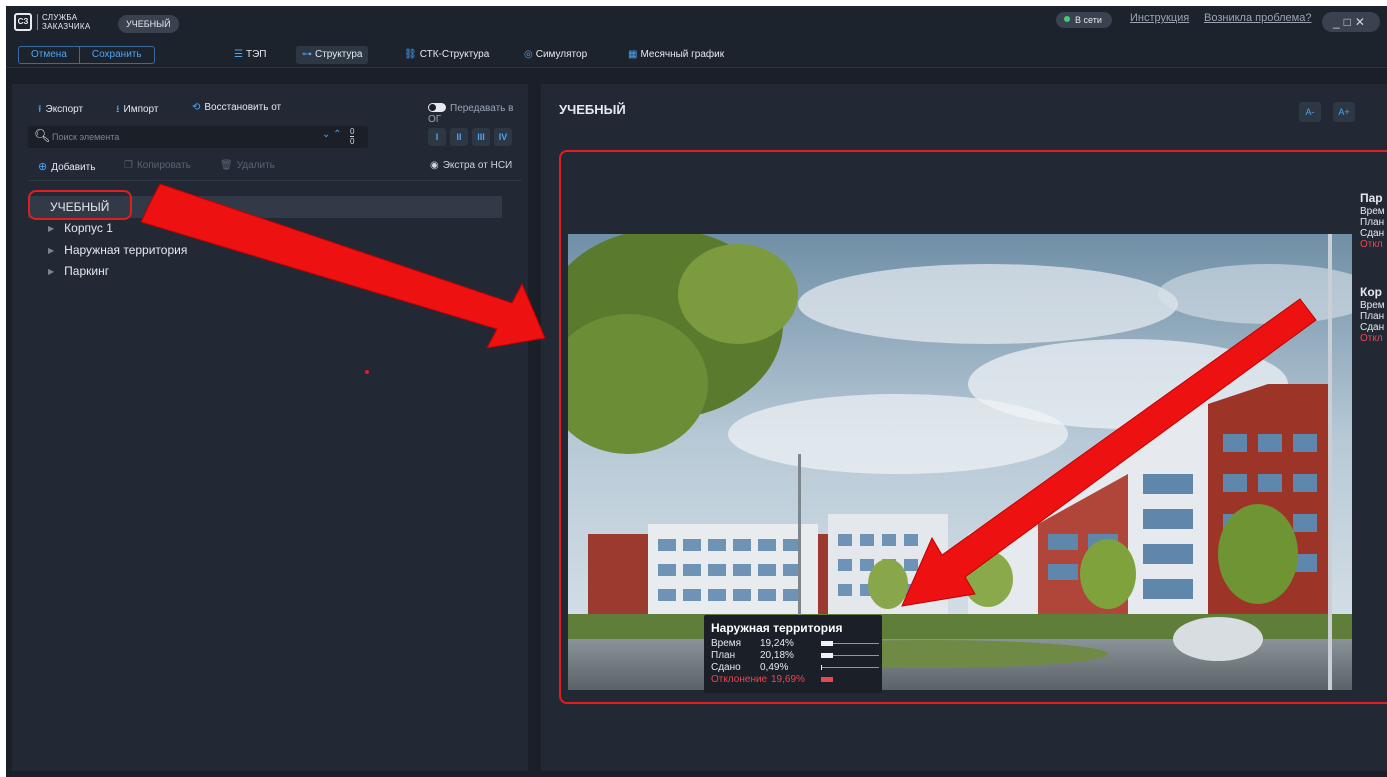  Describe the element at coordinates (116, 55) in the screenshot. I see `save-button: Сохранить` at that location.